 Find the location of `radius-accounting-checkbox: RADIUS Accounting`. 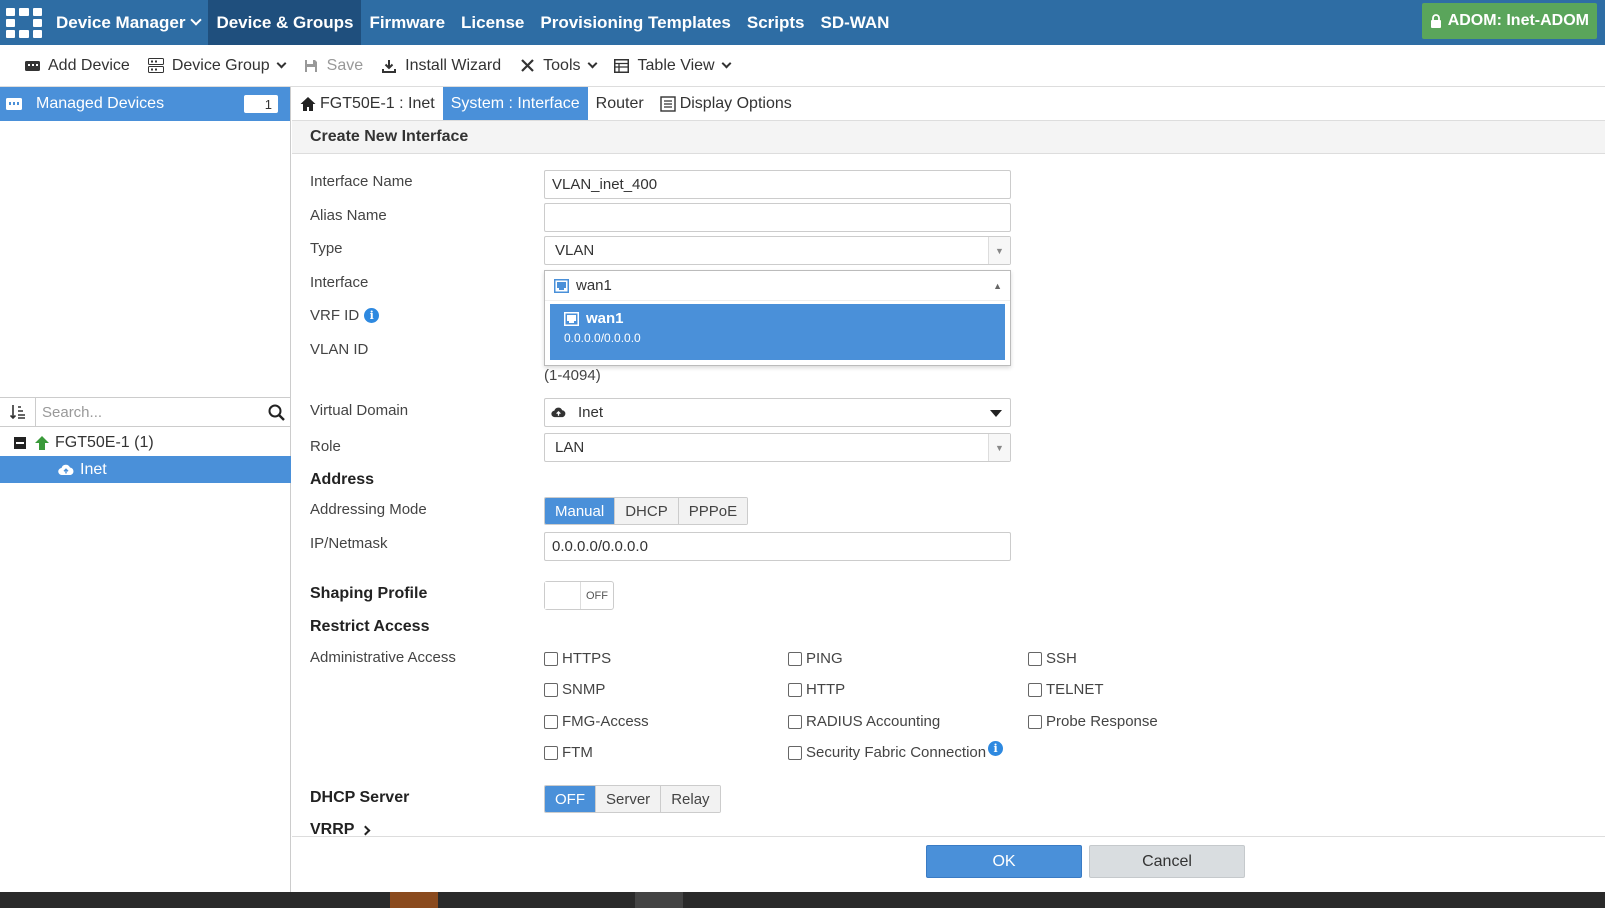

radius-accounting-checkbox: RADIUS Accounting is located at coordinates (864, 721).